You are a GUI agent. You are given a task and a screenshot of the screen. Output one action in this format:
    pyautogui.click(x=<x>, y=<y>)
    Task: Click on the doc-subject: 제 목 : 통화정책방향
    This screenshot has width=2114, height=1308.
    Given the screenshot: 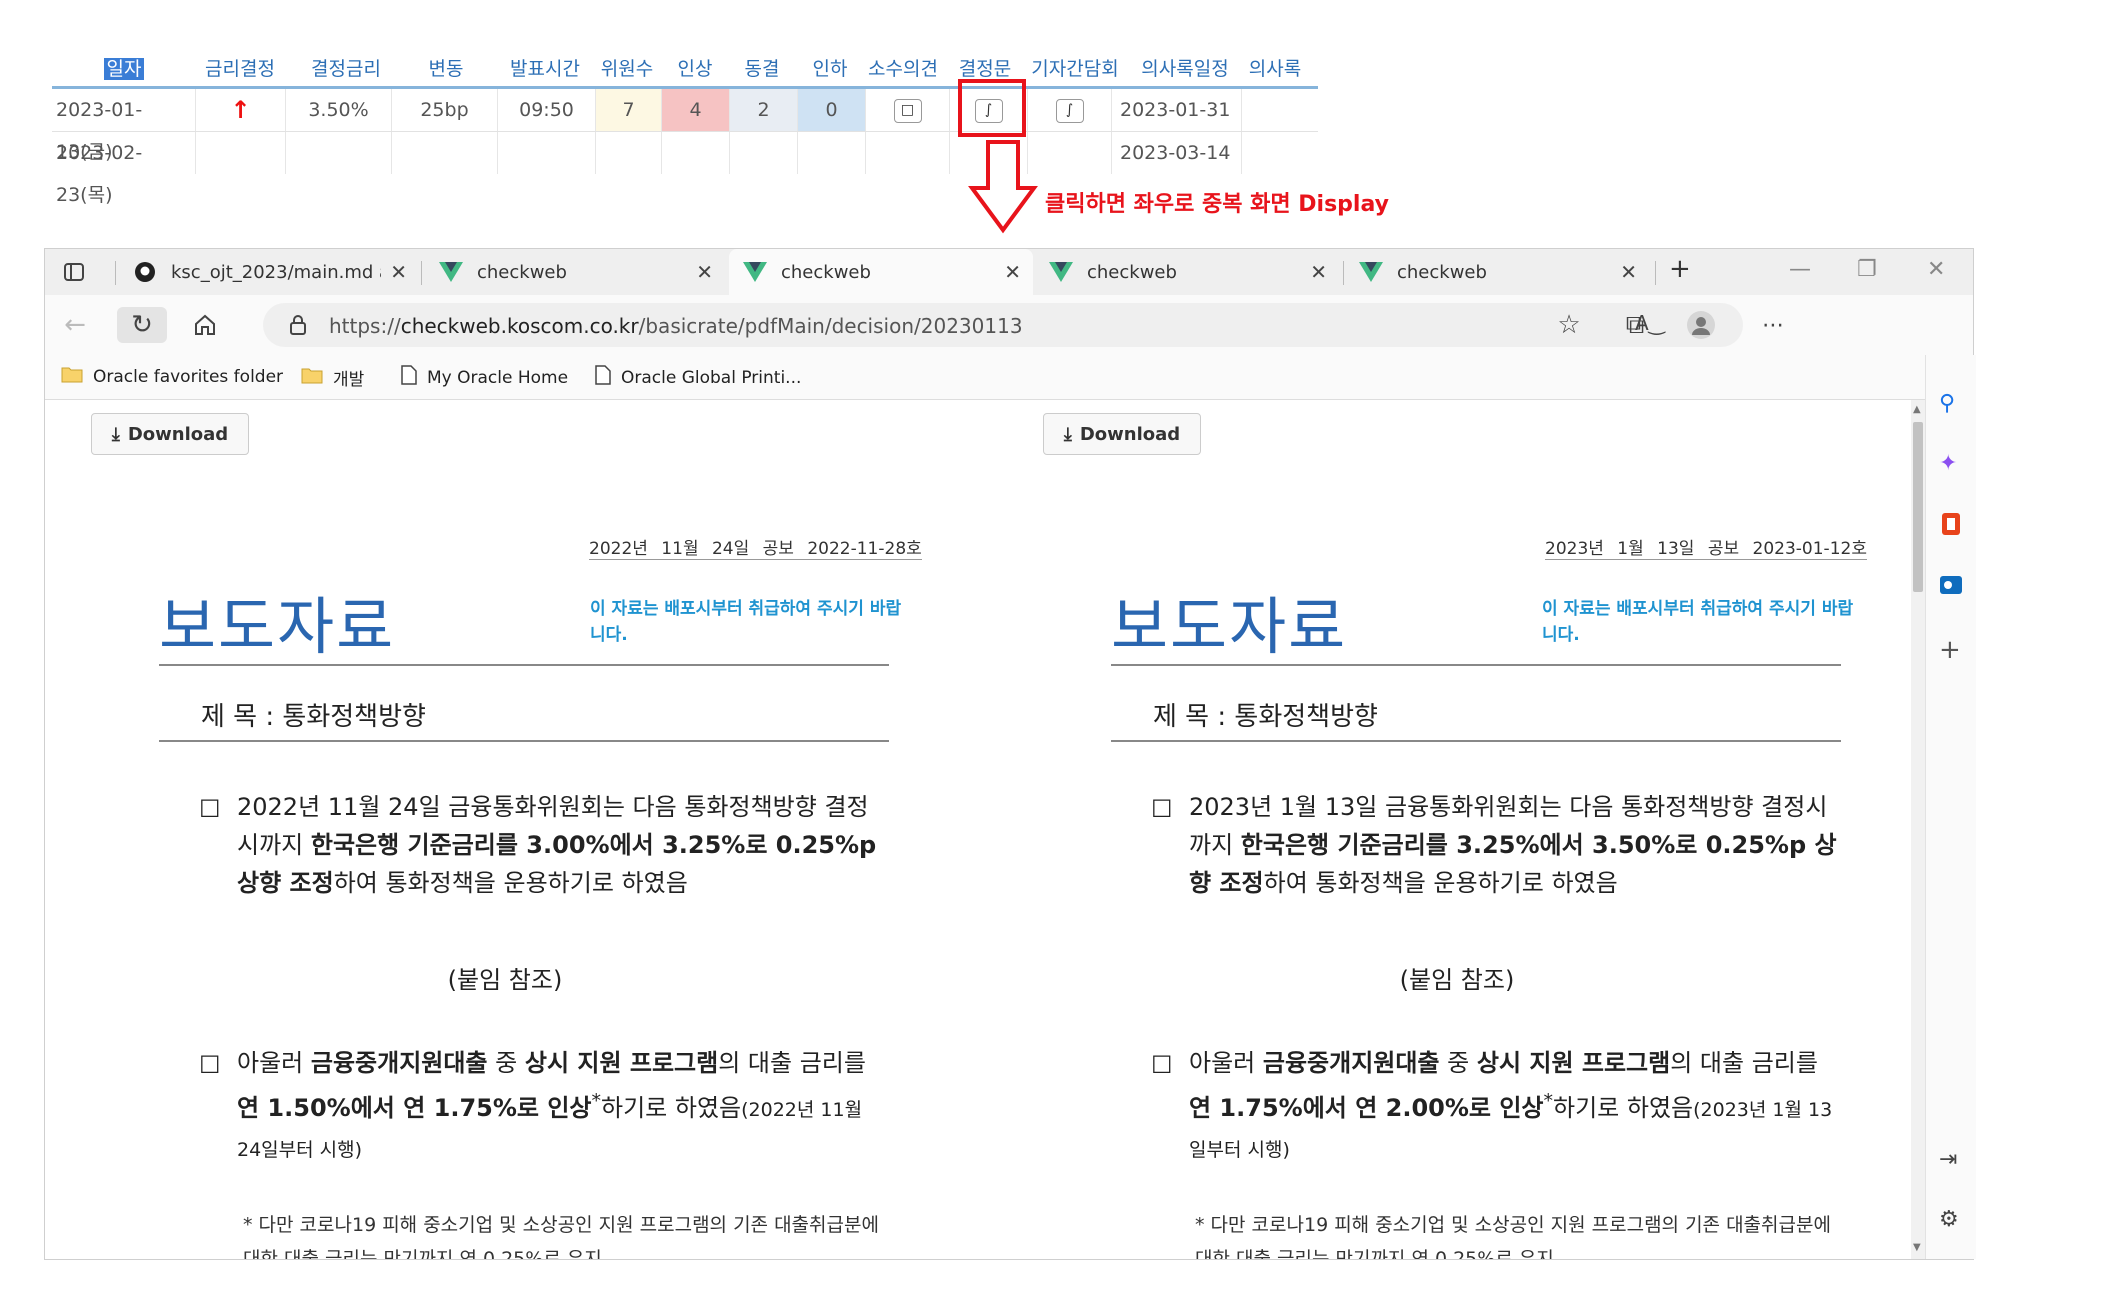 What is the action you would take?
    pyautogui.click(x=1265, y=717)
    